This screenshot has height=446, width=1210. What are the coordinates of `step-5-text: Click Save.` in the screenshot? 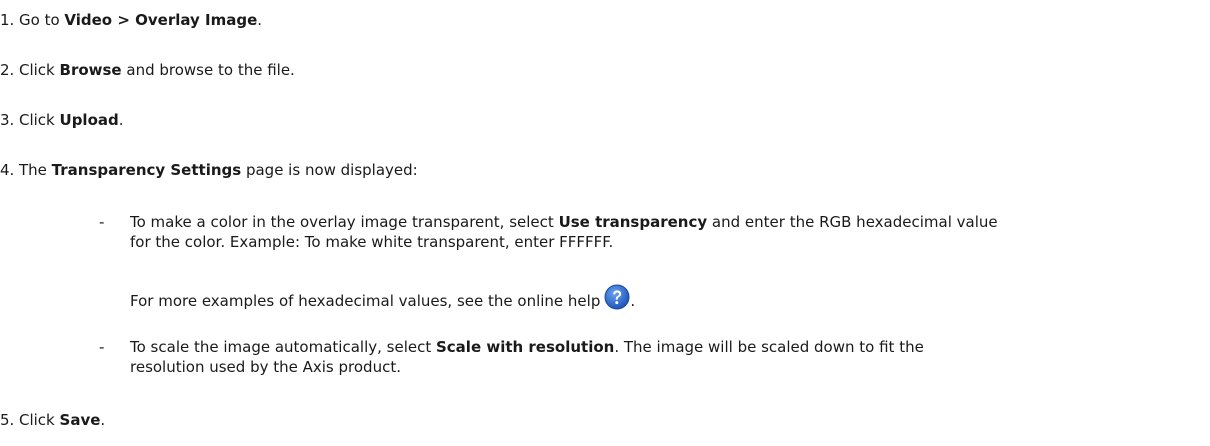 It's located at (62, 420).